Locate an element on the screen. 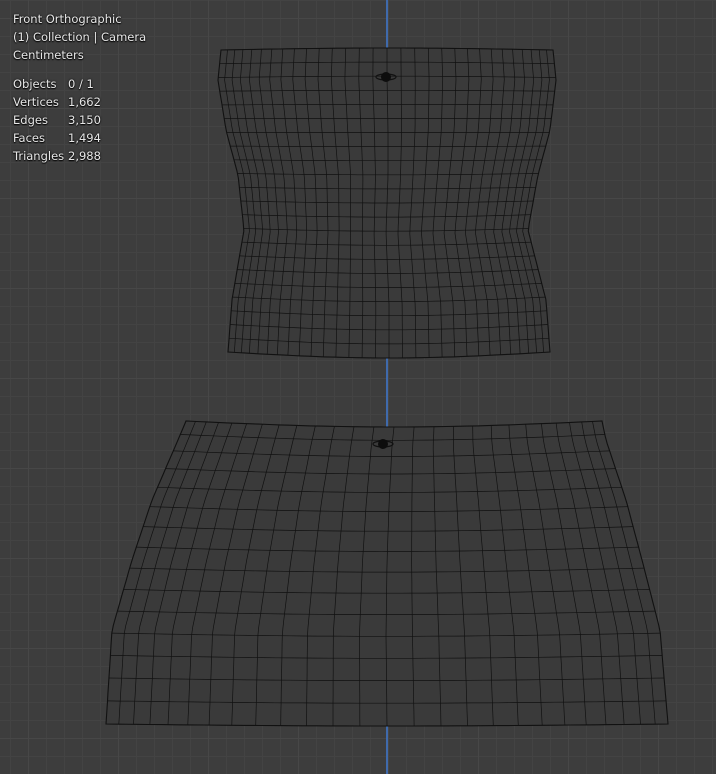  stat-value: 0 / 1 is located at coordinates (81, 84).